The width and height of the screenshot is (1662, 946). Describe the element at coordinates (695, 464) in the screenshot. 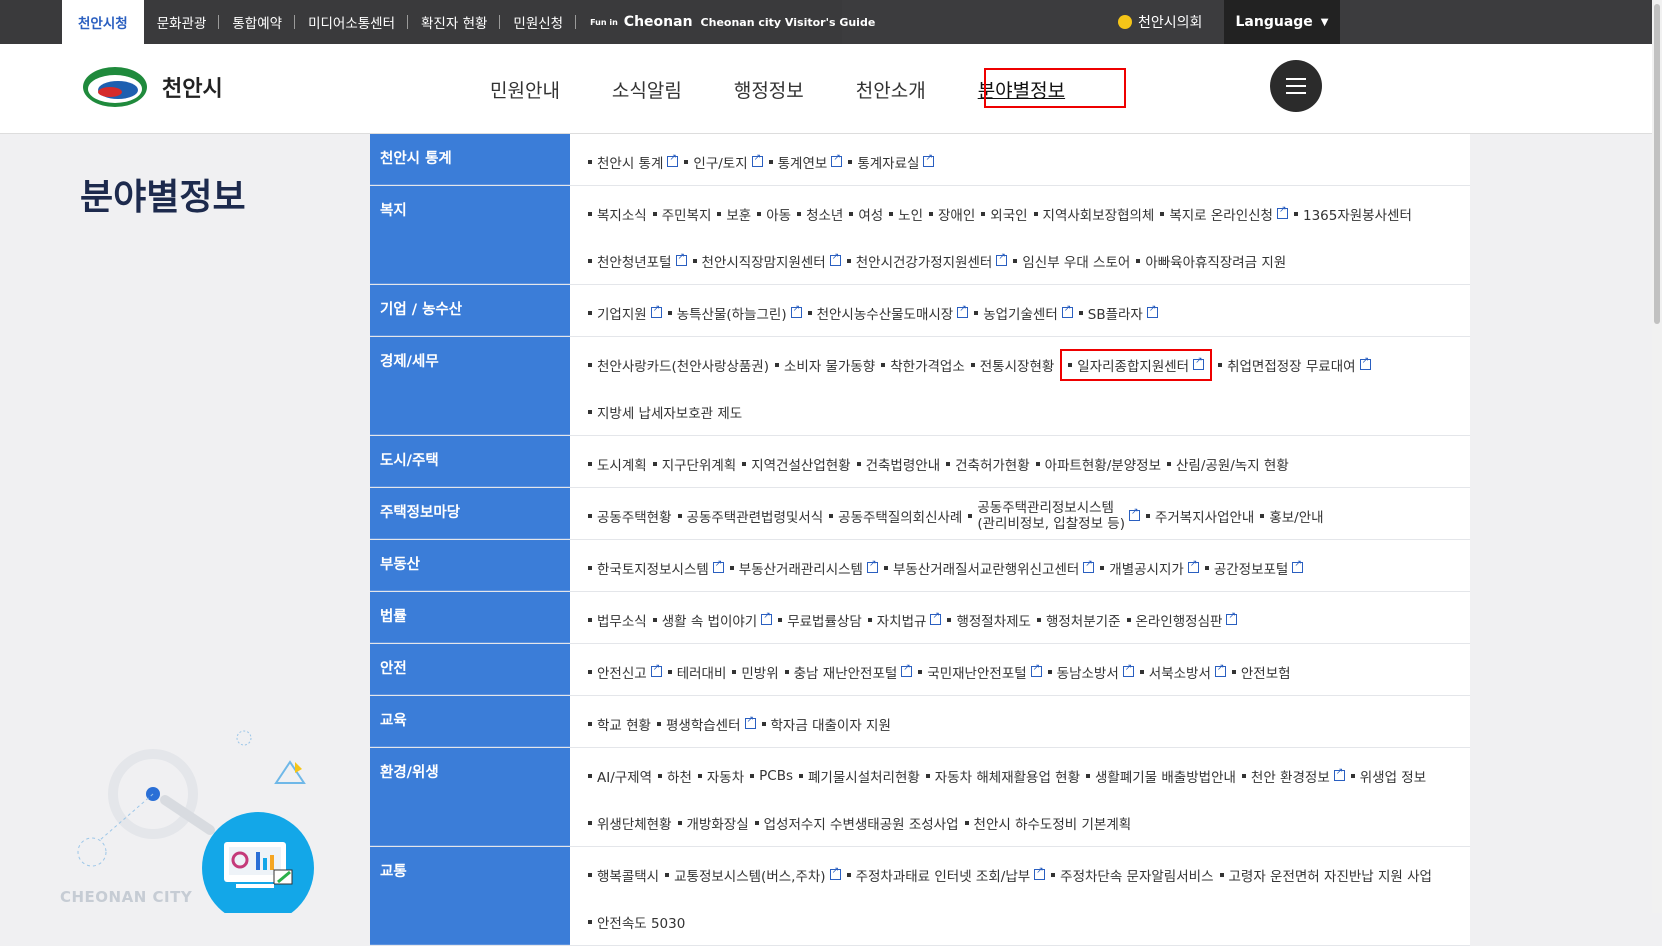

I see `category-link: 지구단위계획` at that location.